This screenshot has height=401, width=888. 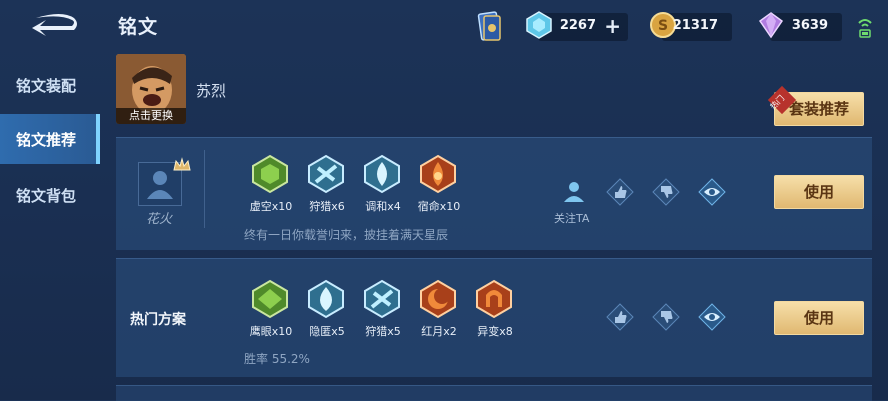 I want to click on svg-text: S, so click(x=663, y=26).